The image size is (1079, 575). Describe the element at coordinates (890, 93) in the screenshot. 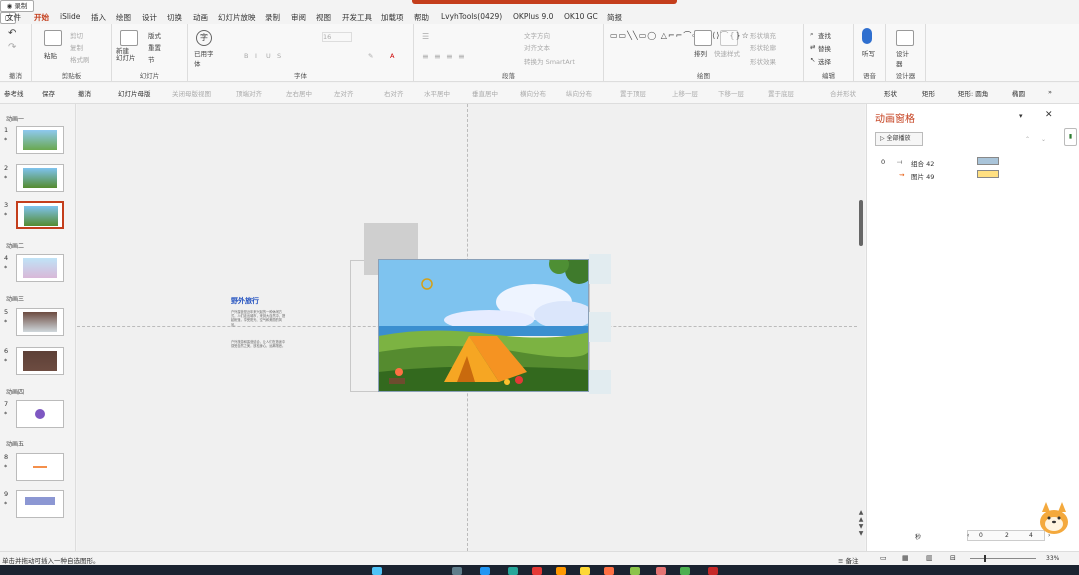

I see `qat-item-18: 形状` at that location.